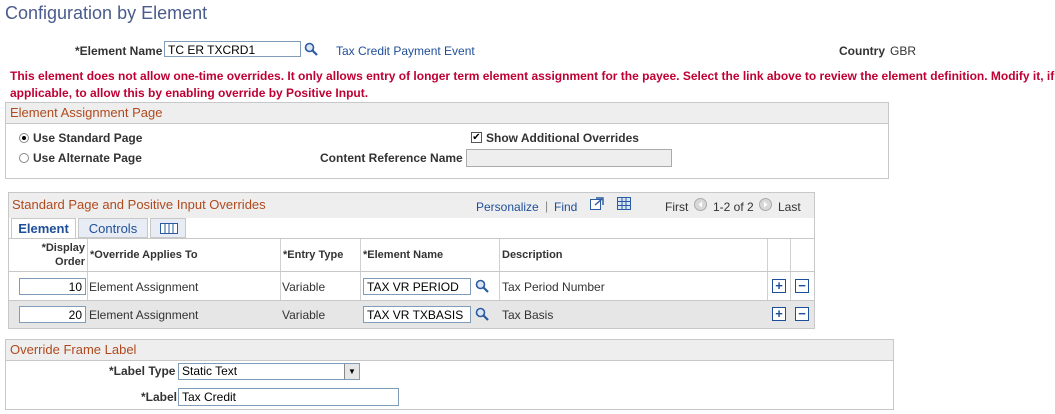  I want to click on find-link: Find, so click(565, 207).